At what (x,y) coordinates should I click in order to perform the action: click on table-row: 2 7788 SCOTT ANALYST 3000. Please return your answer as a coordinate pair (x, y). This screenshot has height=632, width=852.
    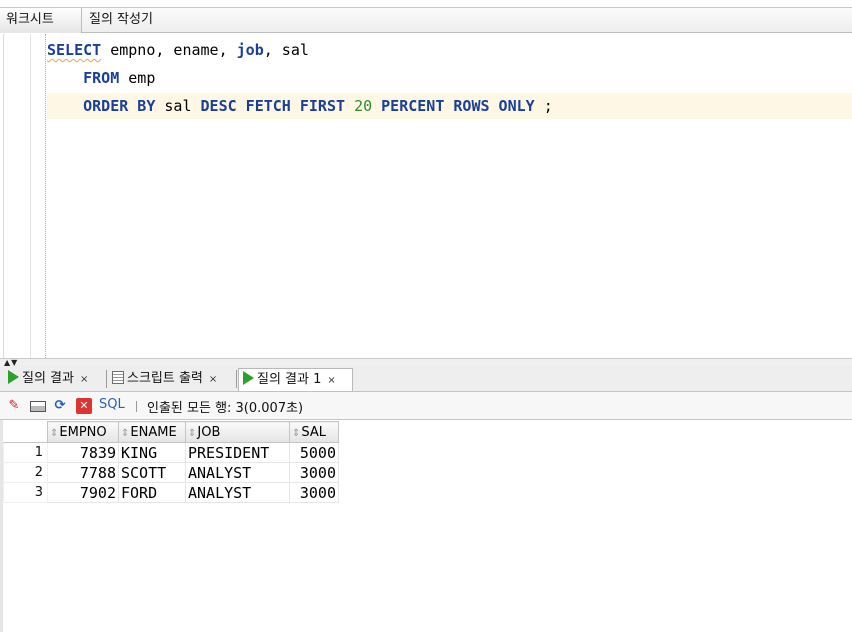
    Looking at the image, I should click on (171, 472).